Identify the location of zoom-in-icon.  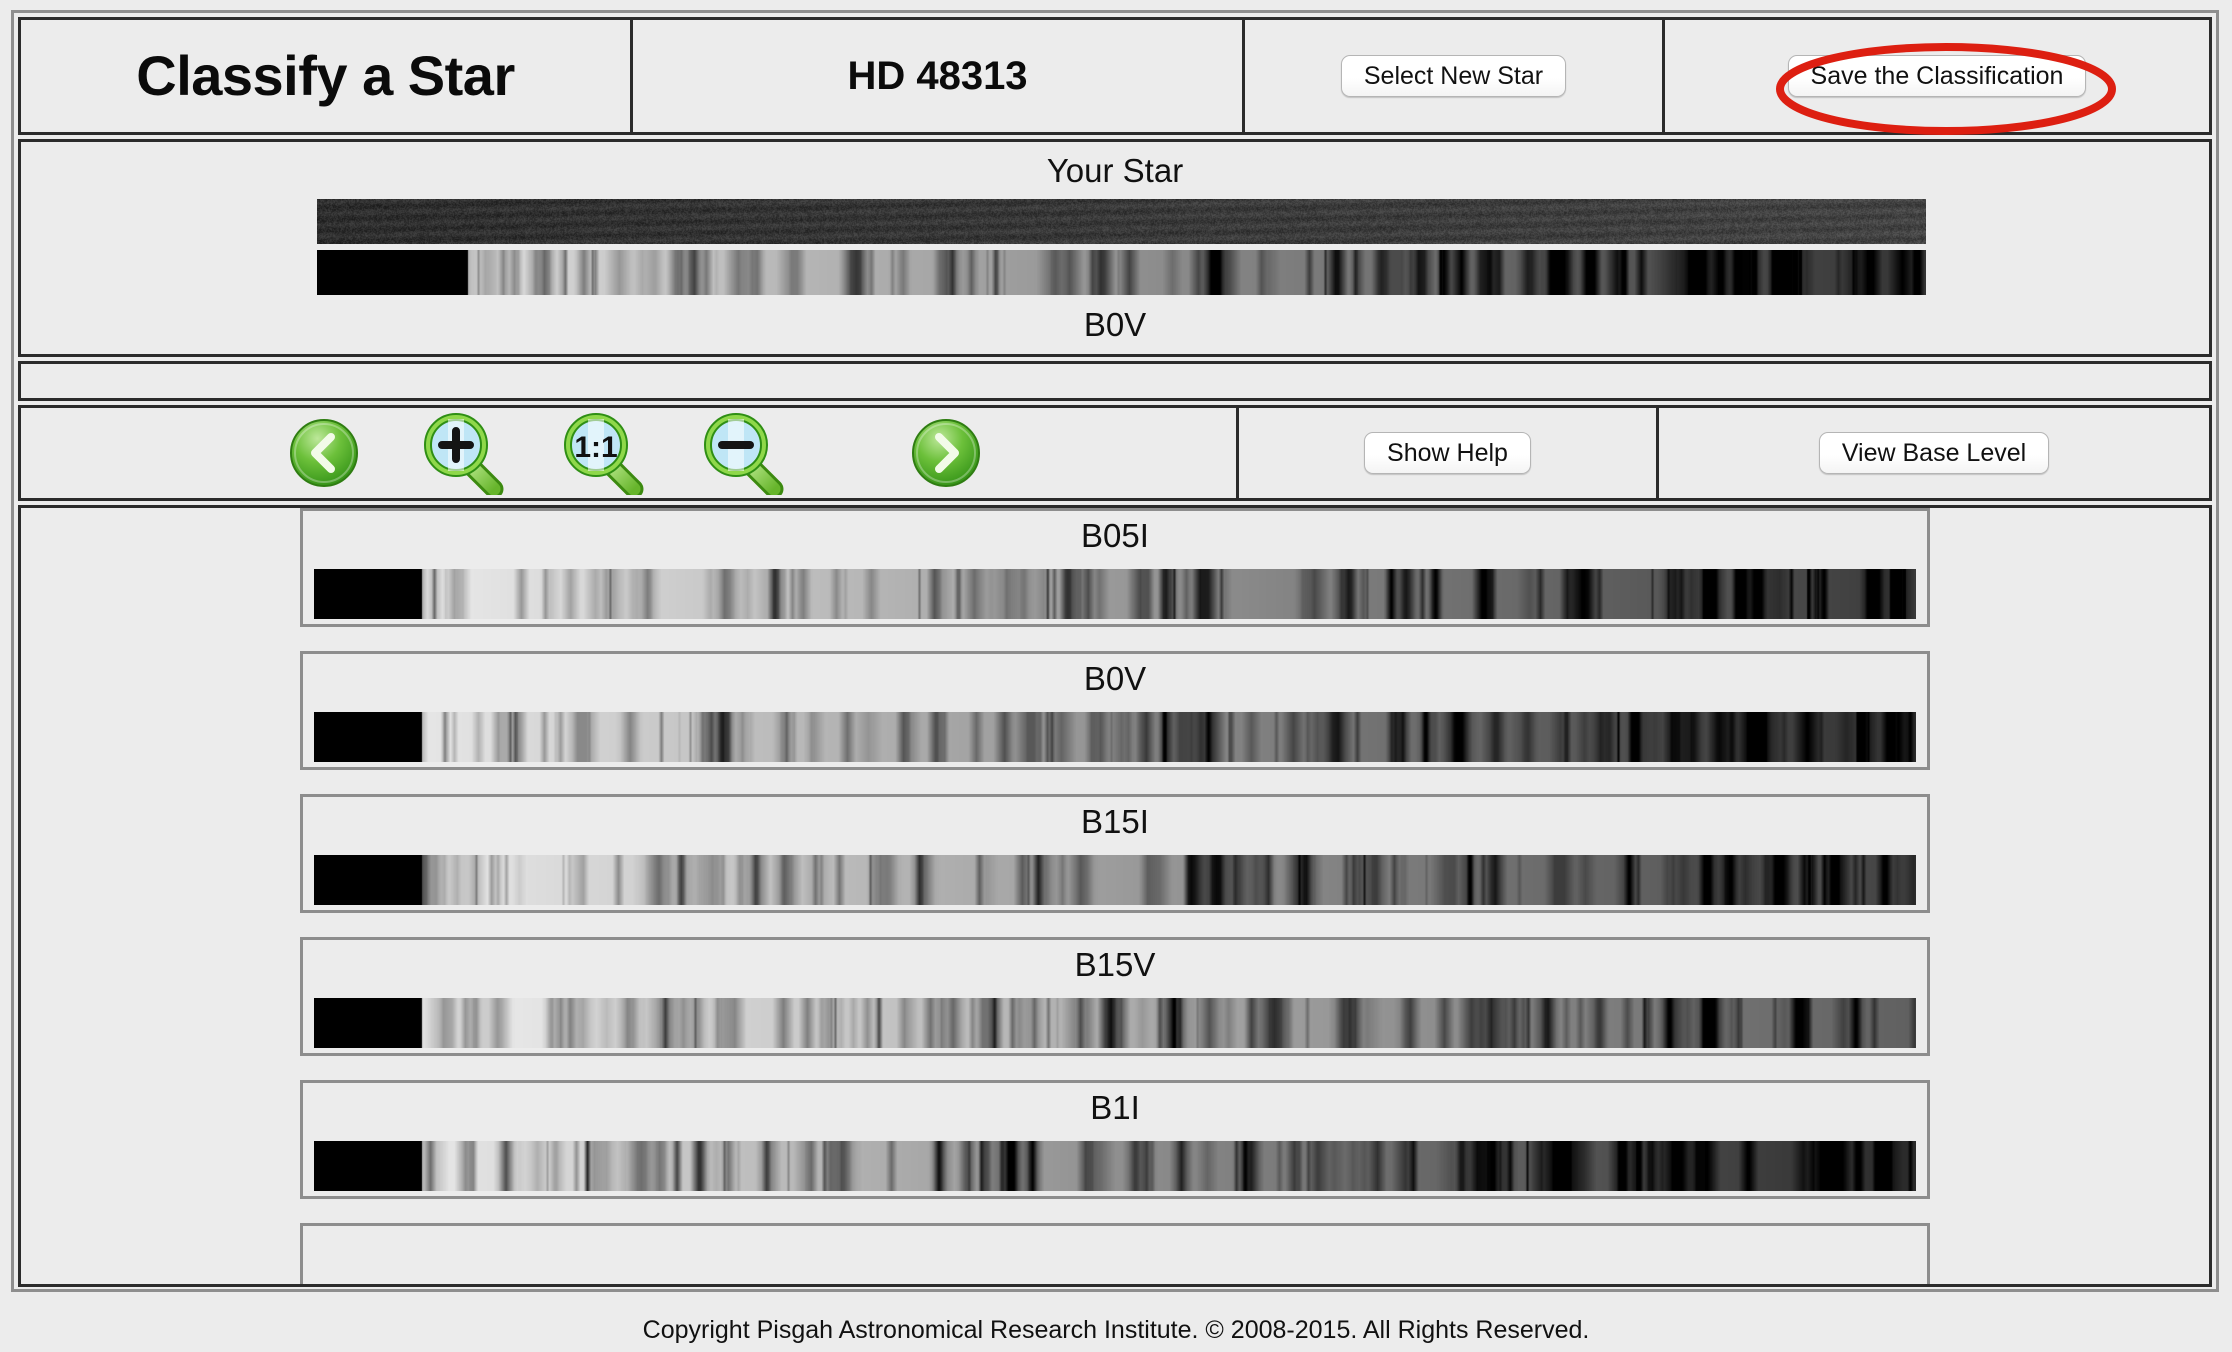
(464, 454).